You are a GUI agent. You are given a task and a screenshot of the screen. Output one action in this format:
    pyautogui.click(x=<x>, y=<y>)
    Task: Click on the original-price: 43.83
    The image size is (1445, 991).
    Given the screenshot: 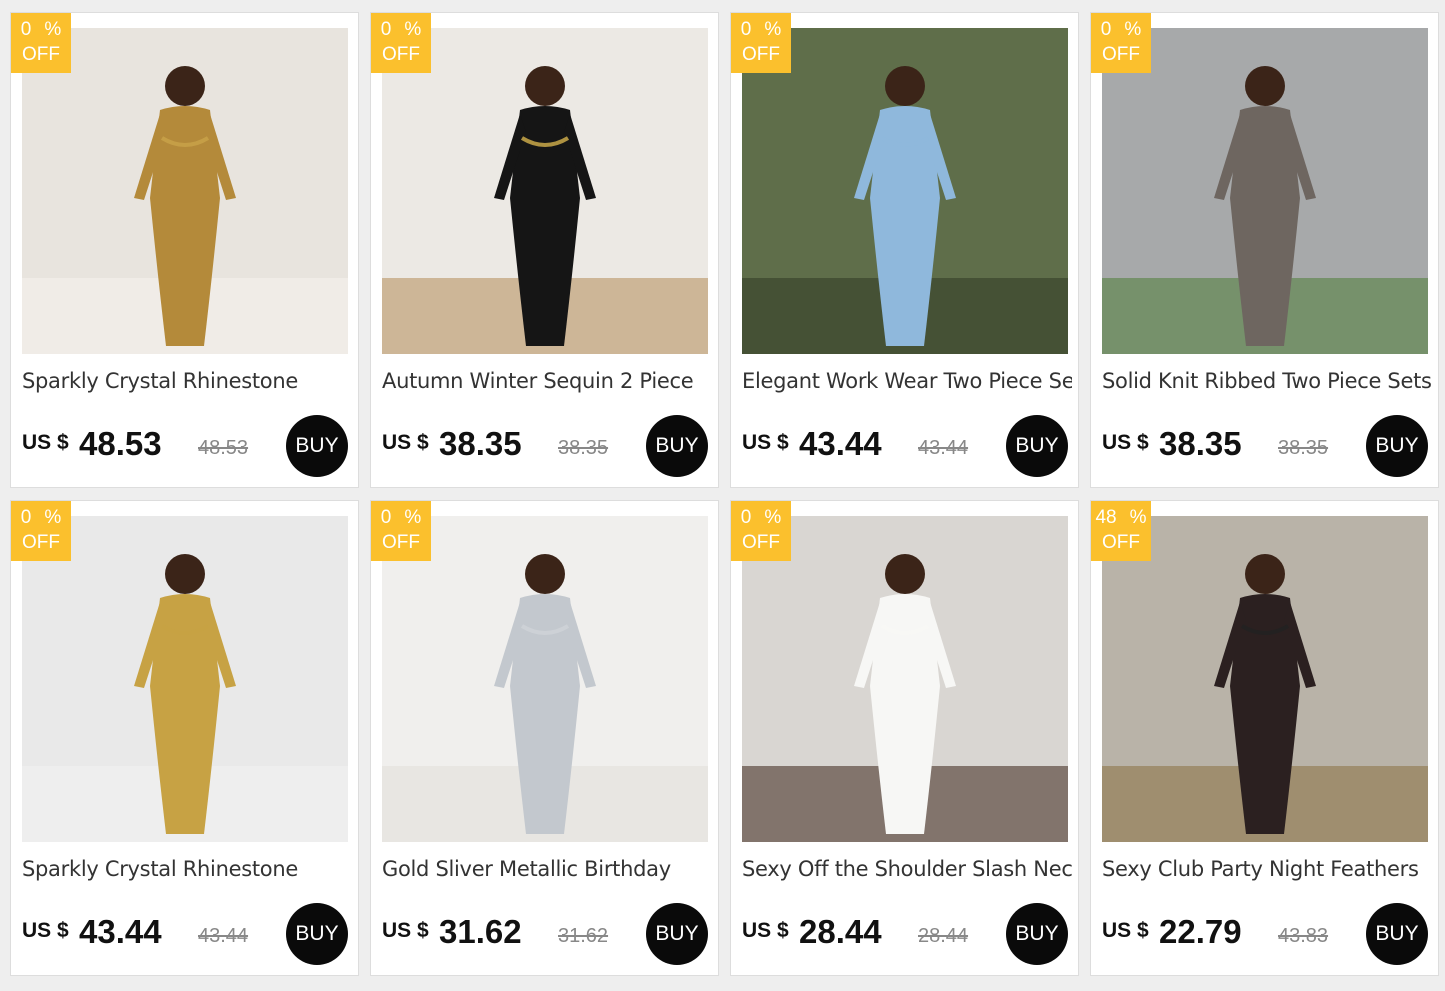 What is the action you would take?
    pyautogui.click(x=1303, y=936)
    